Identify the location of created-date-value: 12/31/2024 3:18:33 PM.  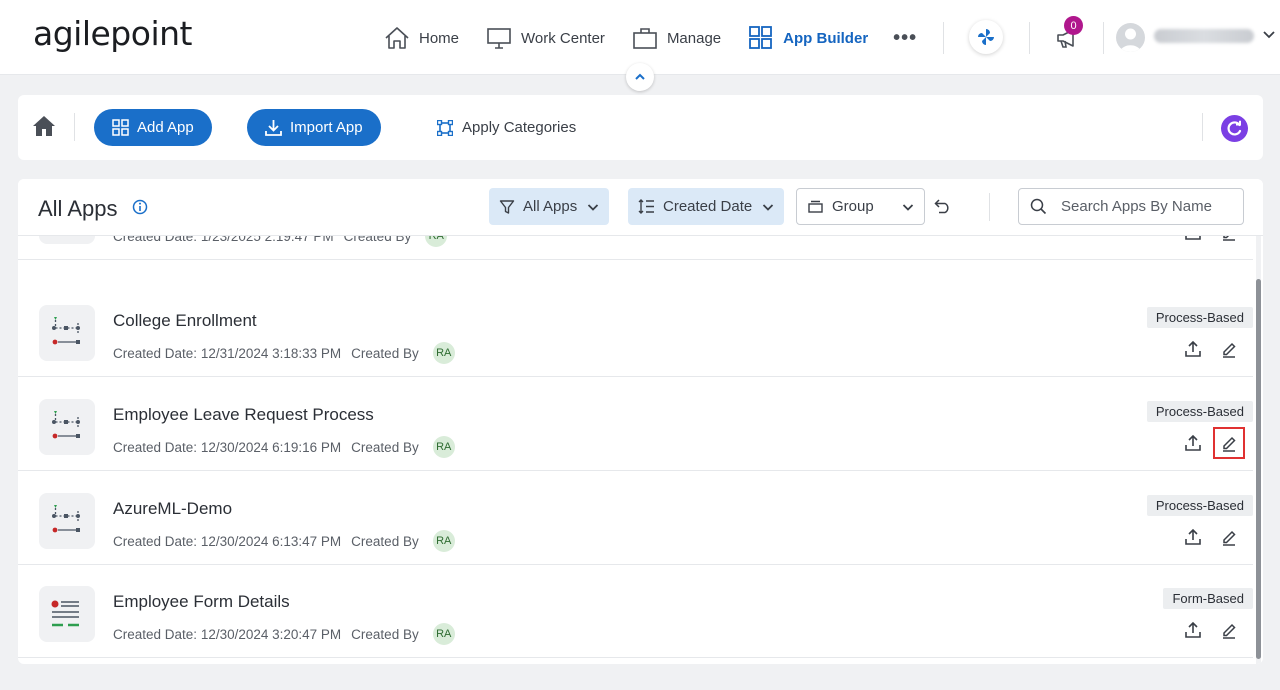
(271, 353).